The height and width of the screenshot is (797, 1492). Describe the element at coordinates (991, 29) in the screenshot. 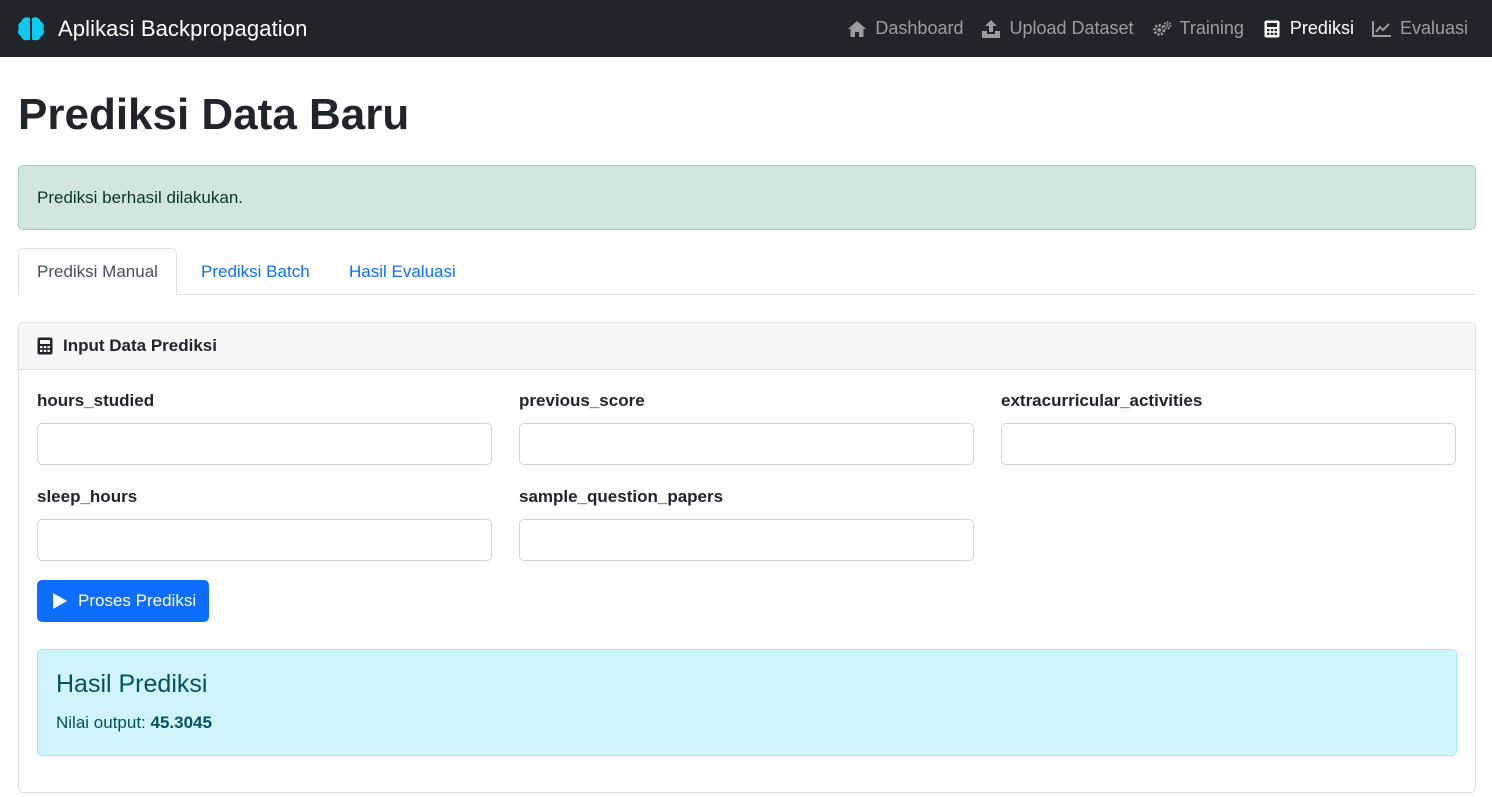

I see `upload-icon` at that location.